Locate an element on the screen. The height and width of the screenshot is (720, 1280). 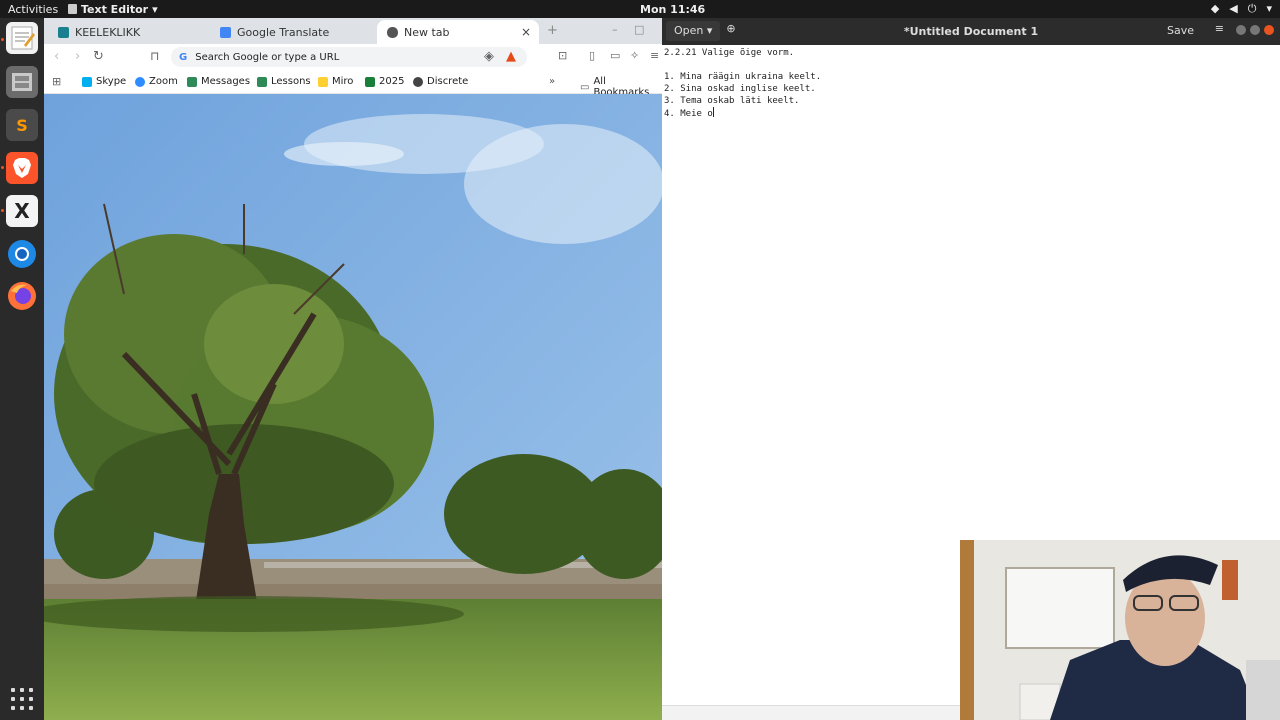
bookmark-2025: 2025 is located at coordinates (384, 81).